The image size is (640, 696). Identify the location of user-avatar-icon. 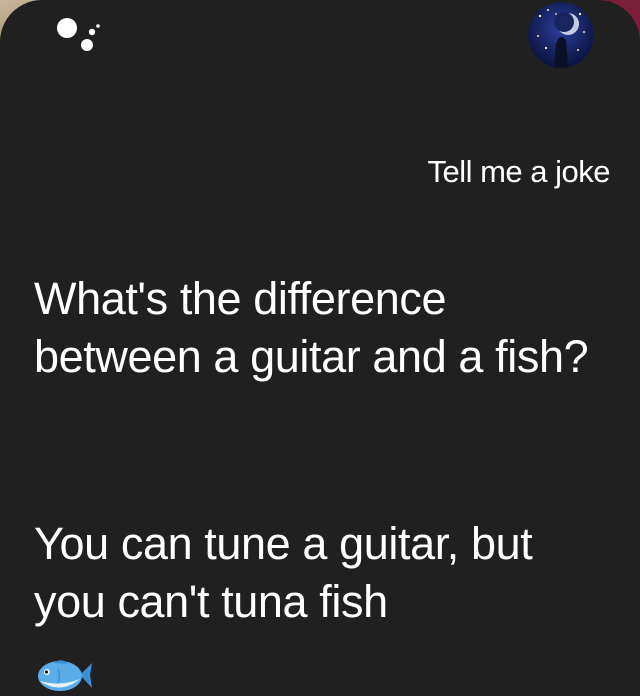
(561, 35).